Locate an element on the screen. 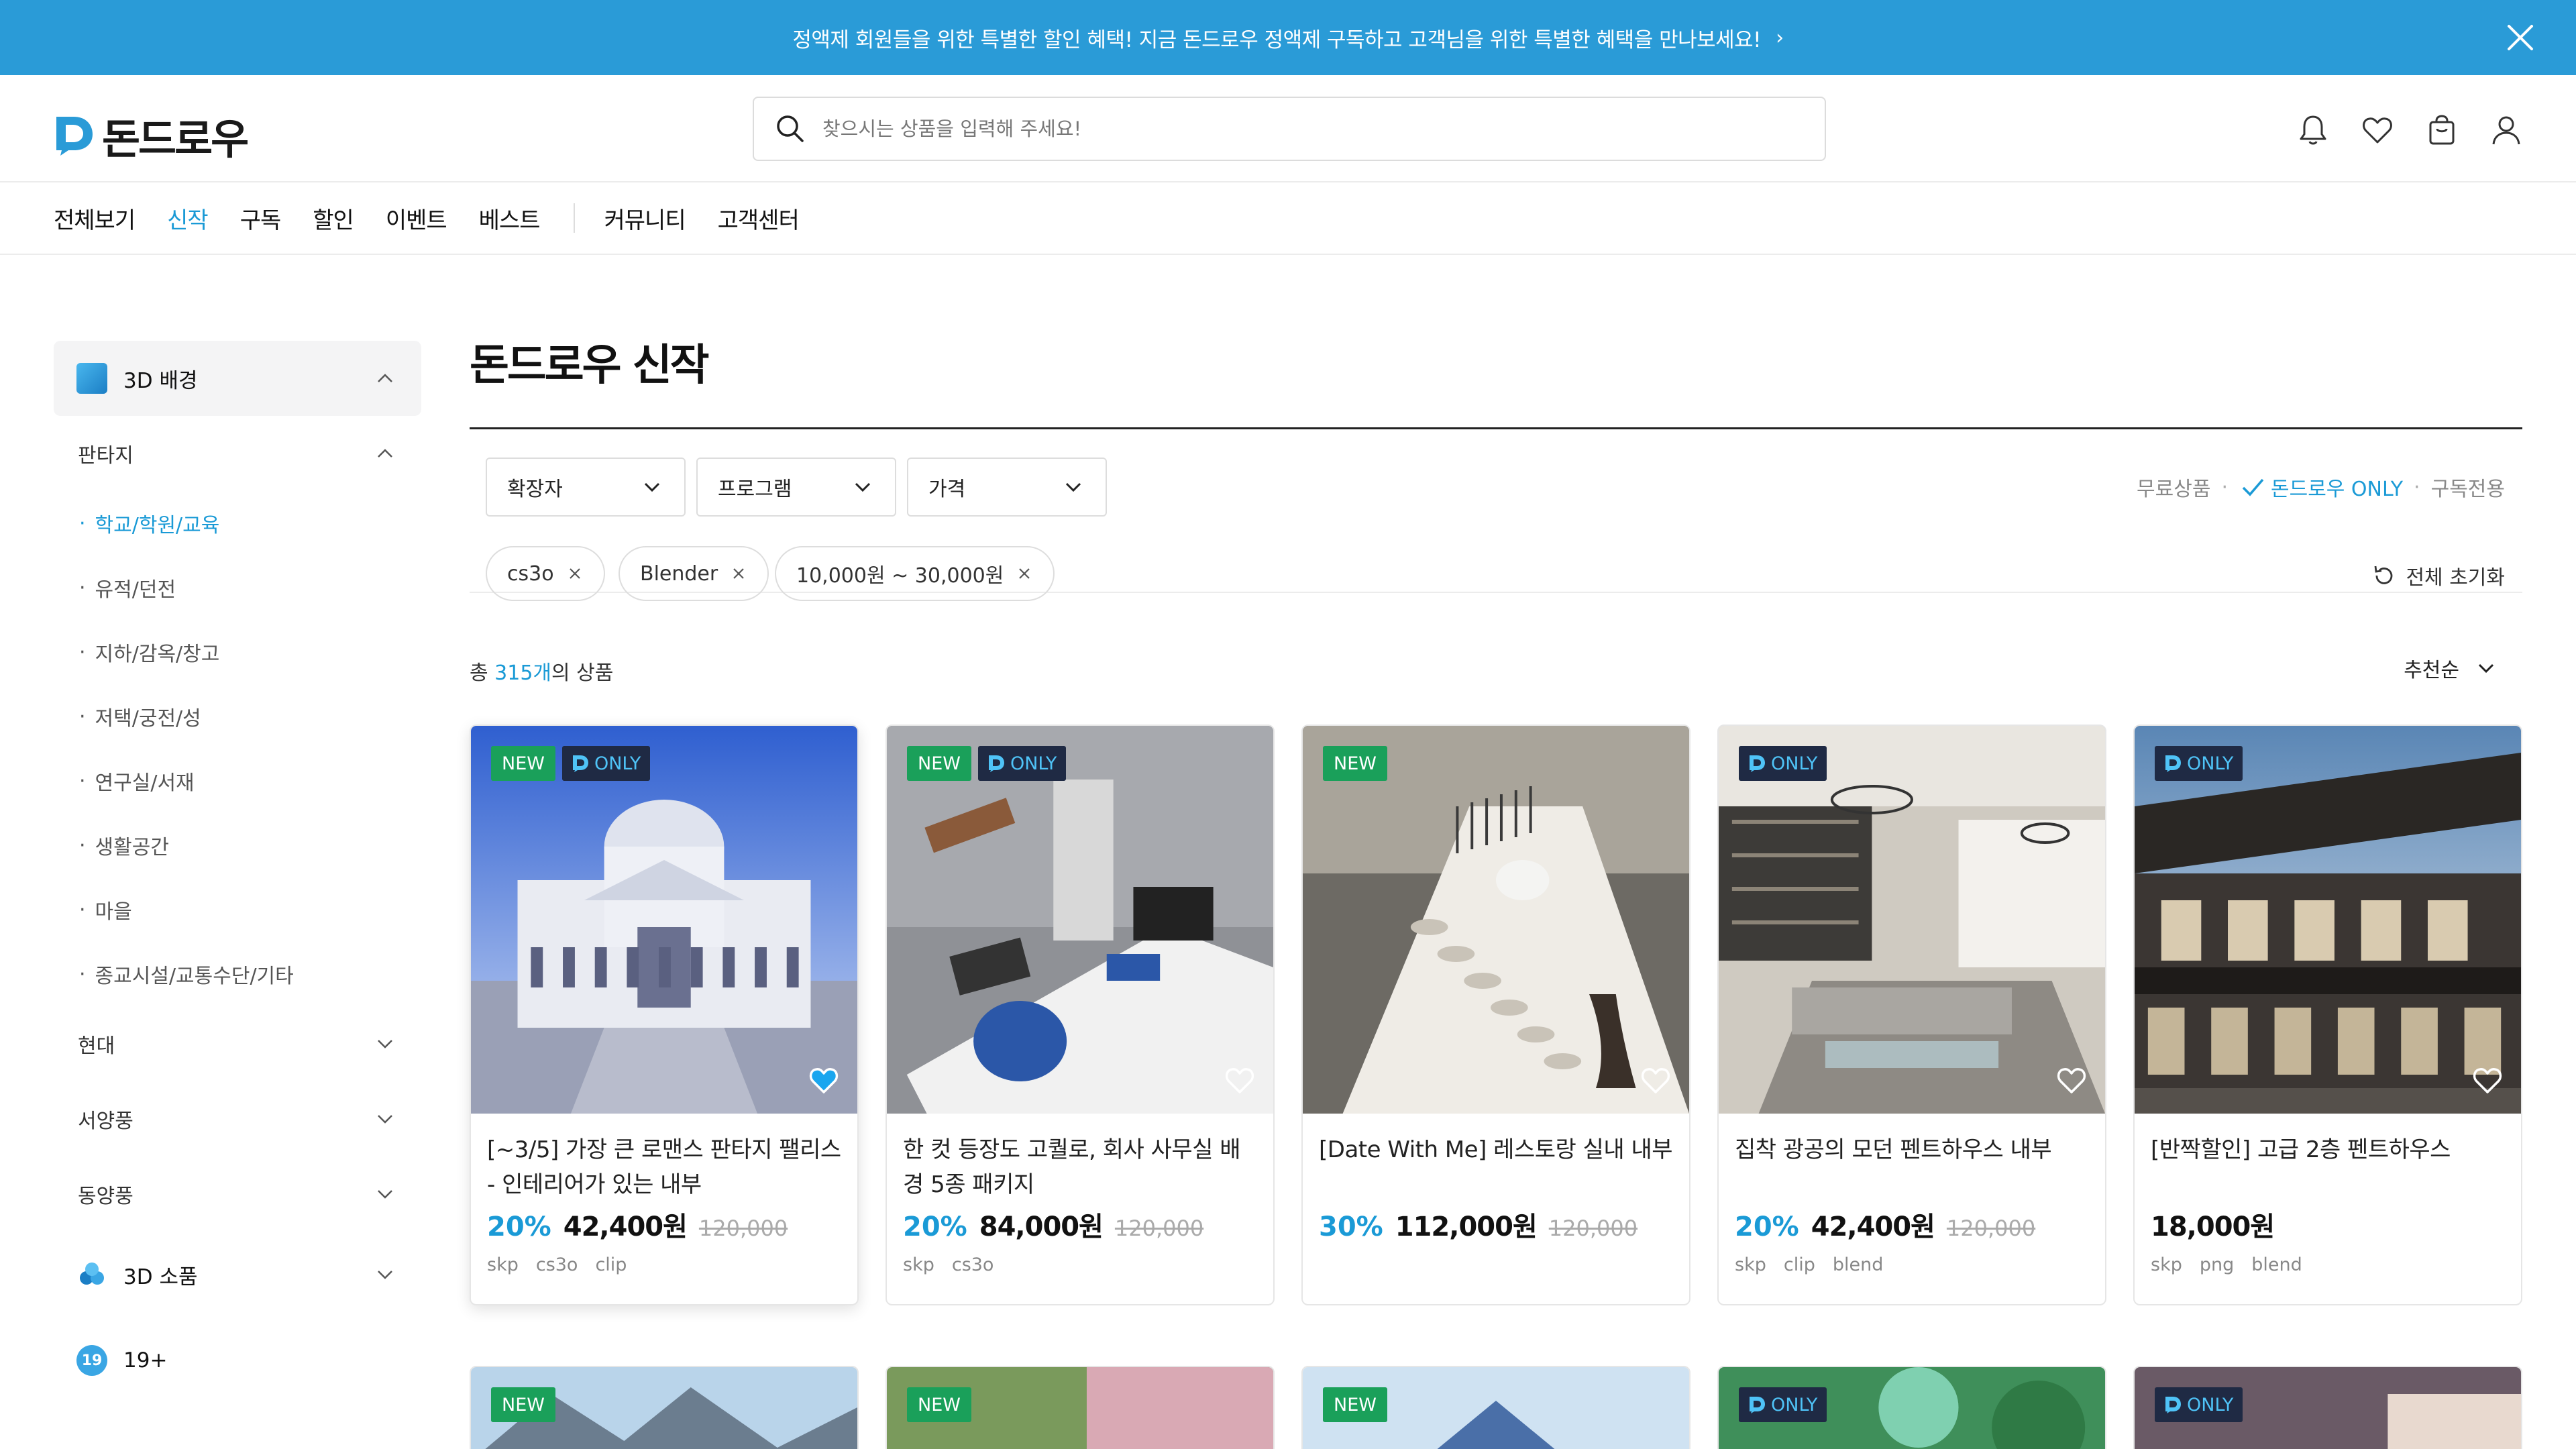  bag-icon is located at coordinates (2442, 130).